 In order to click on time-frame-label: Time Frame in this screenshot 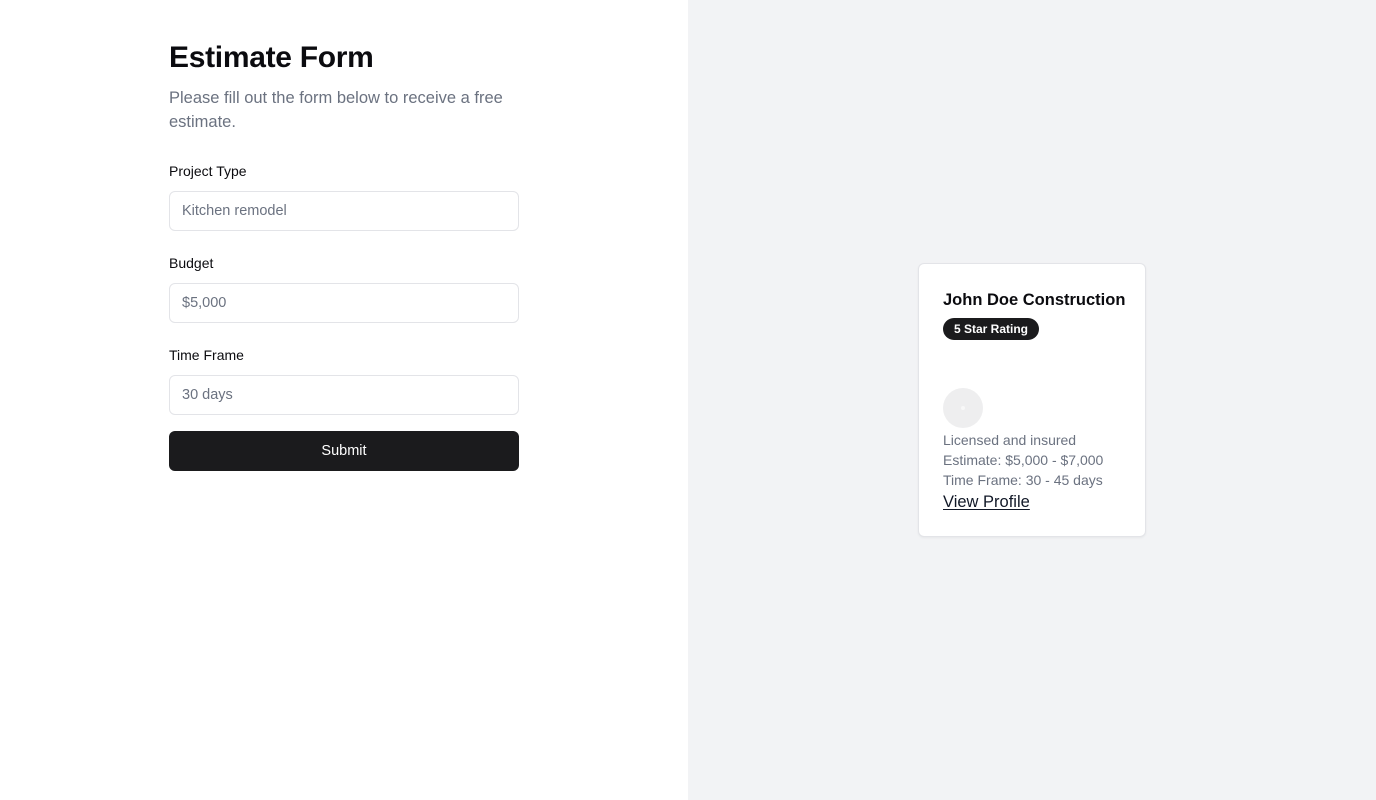, I will do `click(206, 355)`.